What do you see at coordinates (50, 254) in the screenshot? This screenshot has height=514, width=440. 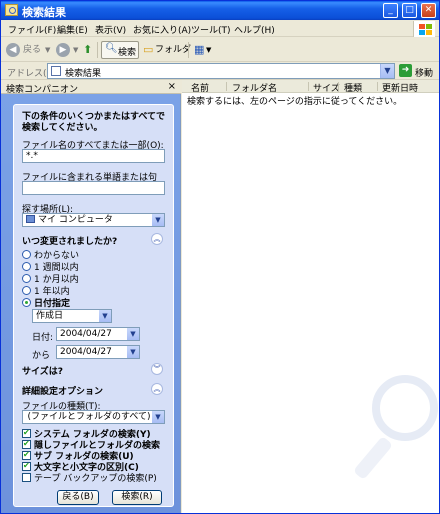 I see `radio-dont-know: わからない` at bounding box center [50, 254].